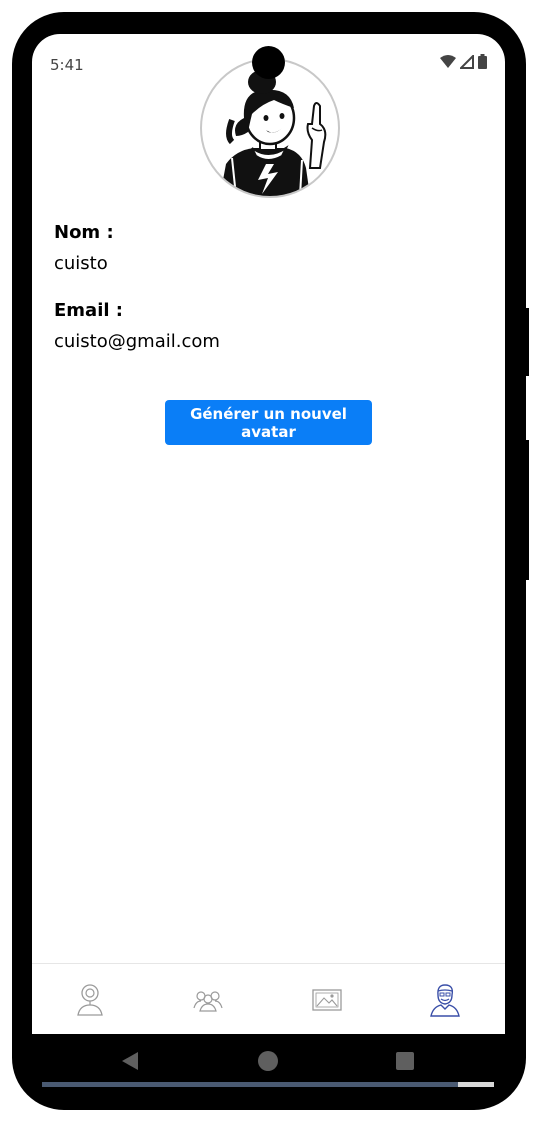 The width and height of the screenshot is (541, 1126). What do you see at coordinates (268, 998) in the screenshot?
I see `bottom-tab-bar` at bounding box center [268, 998].